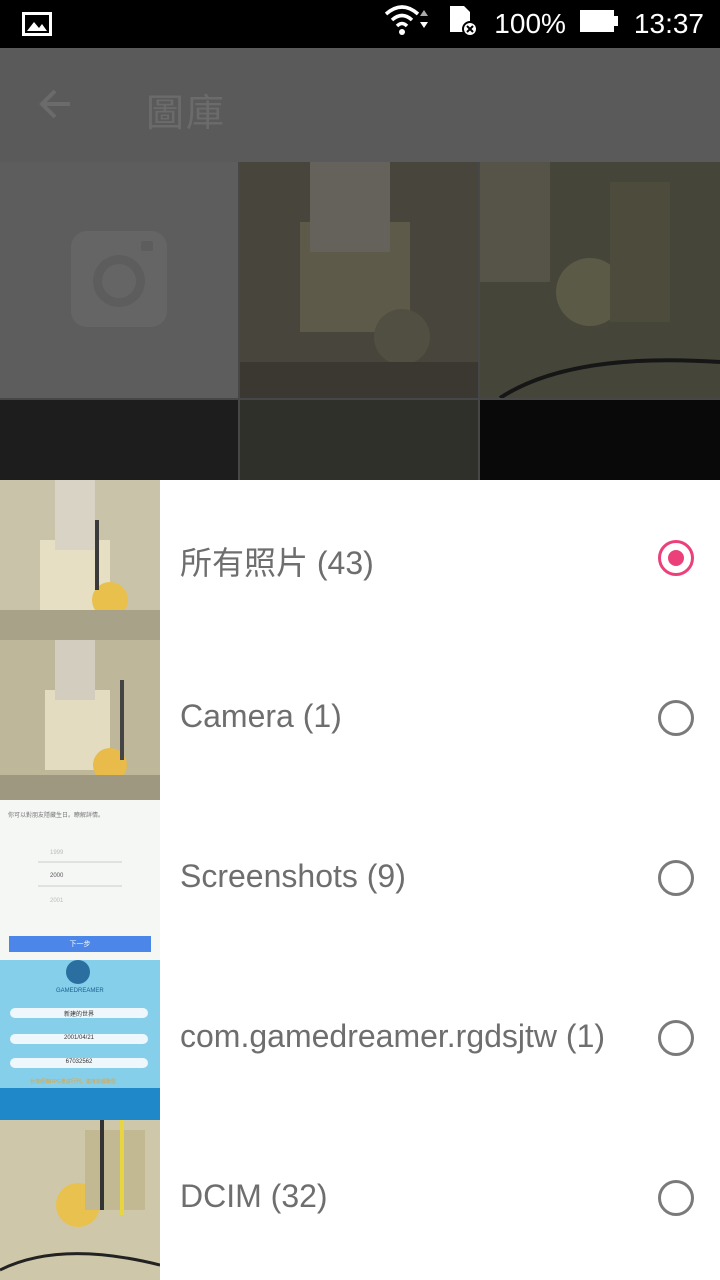  Describe the element at coordinates (57, 901) in the screenshot. I see `svg-text: 2001` at that location.